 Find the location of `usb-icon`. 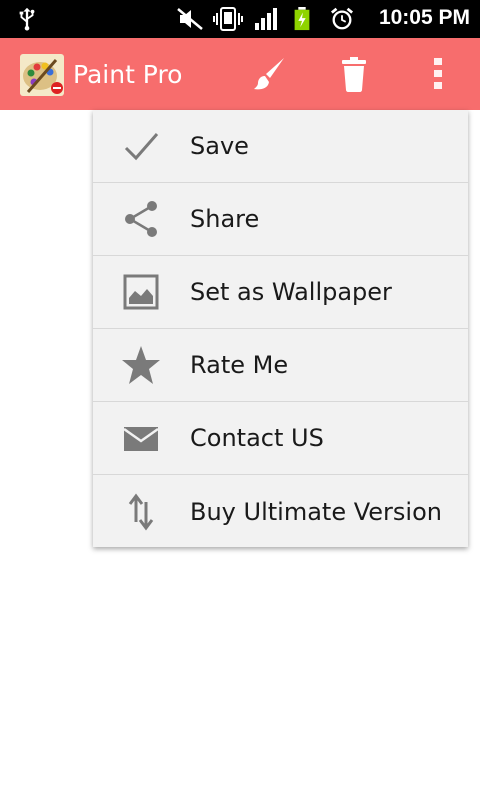

usb-icon is located at coordinates (27, 19).